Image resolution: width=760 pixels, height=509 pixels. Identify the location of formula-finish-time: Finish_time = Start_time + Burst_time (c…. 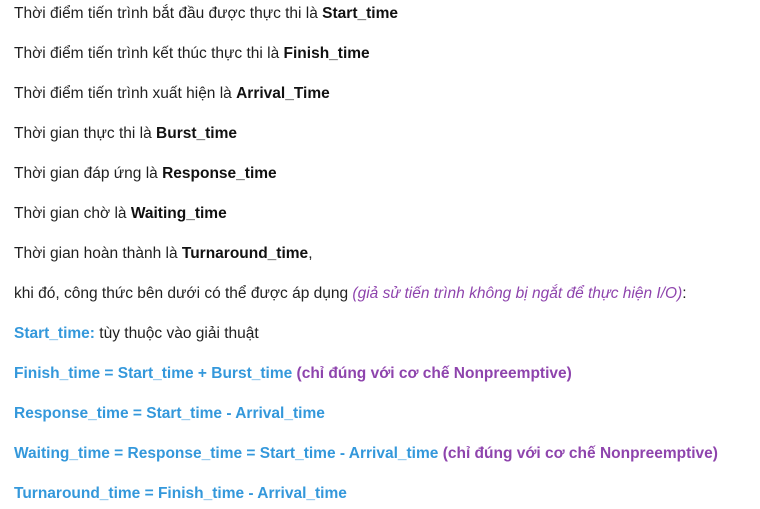
(293, 374).